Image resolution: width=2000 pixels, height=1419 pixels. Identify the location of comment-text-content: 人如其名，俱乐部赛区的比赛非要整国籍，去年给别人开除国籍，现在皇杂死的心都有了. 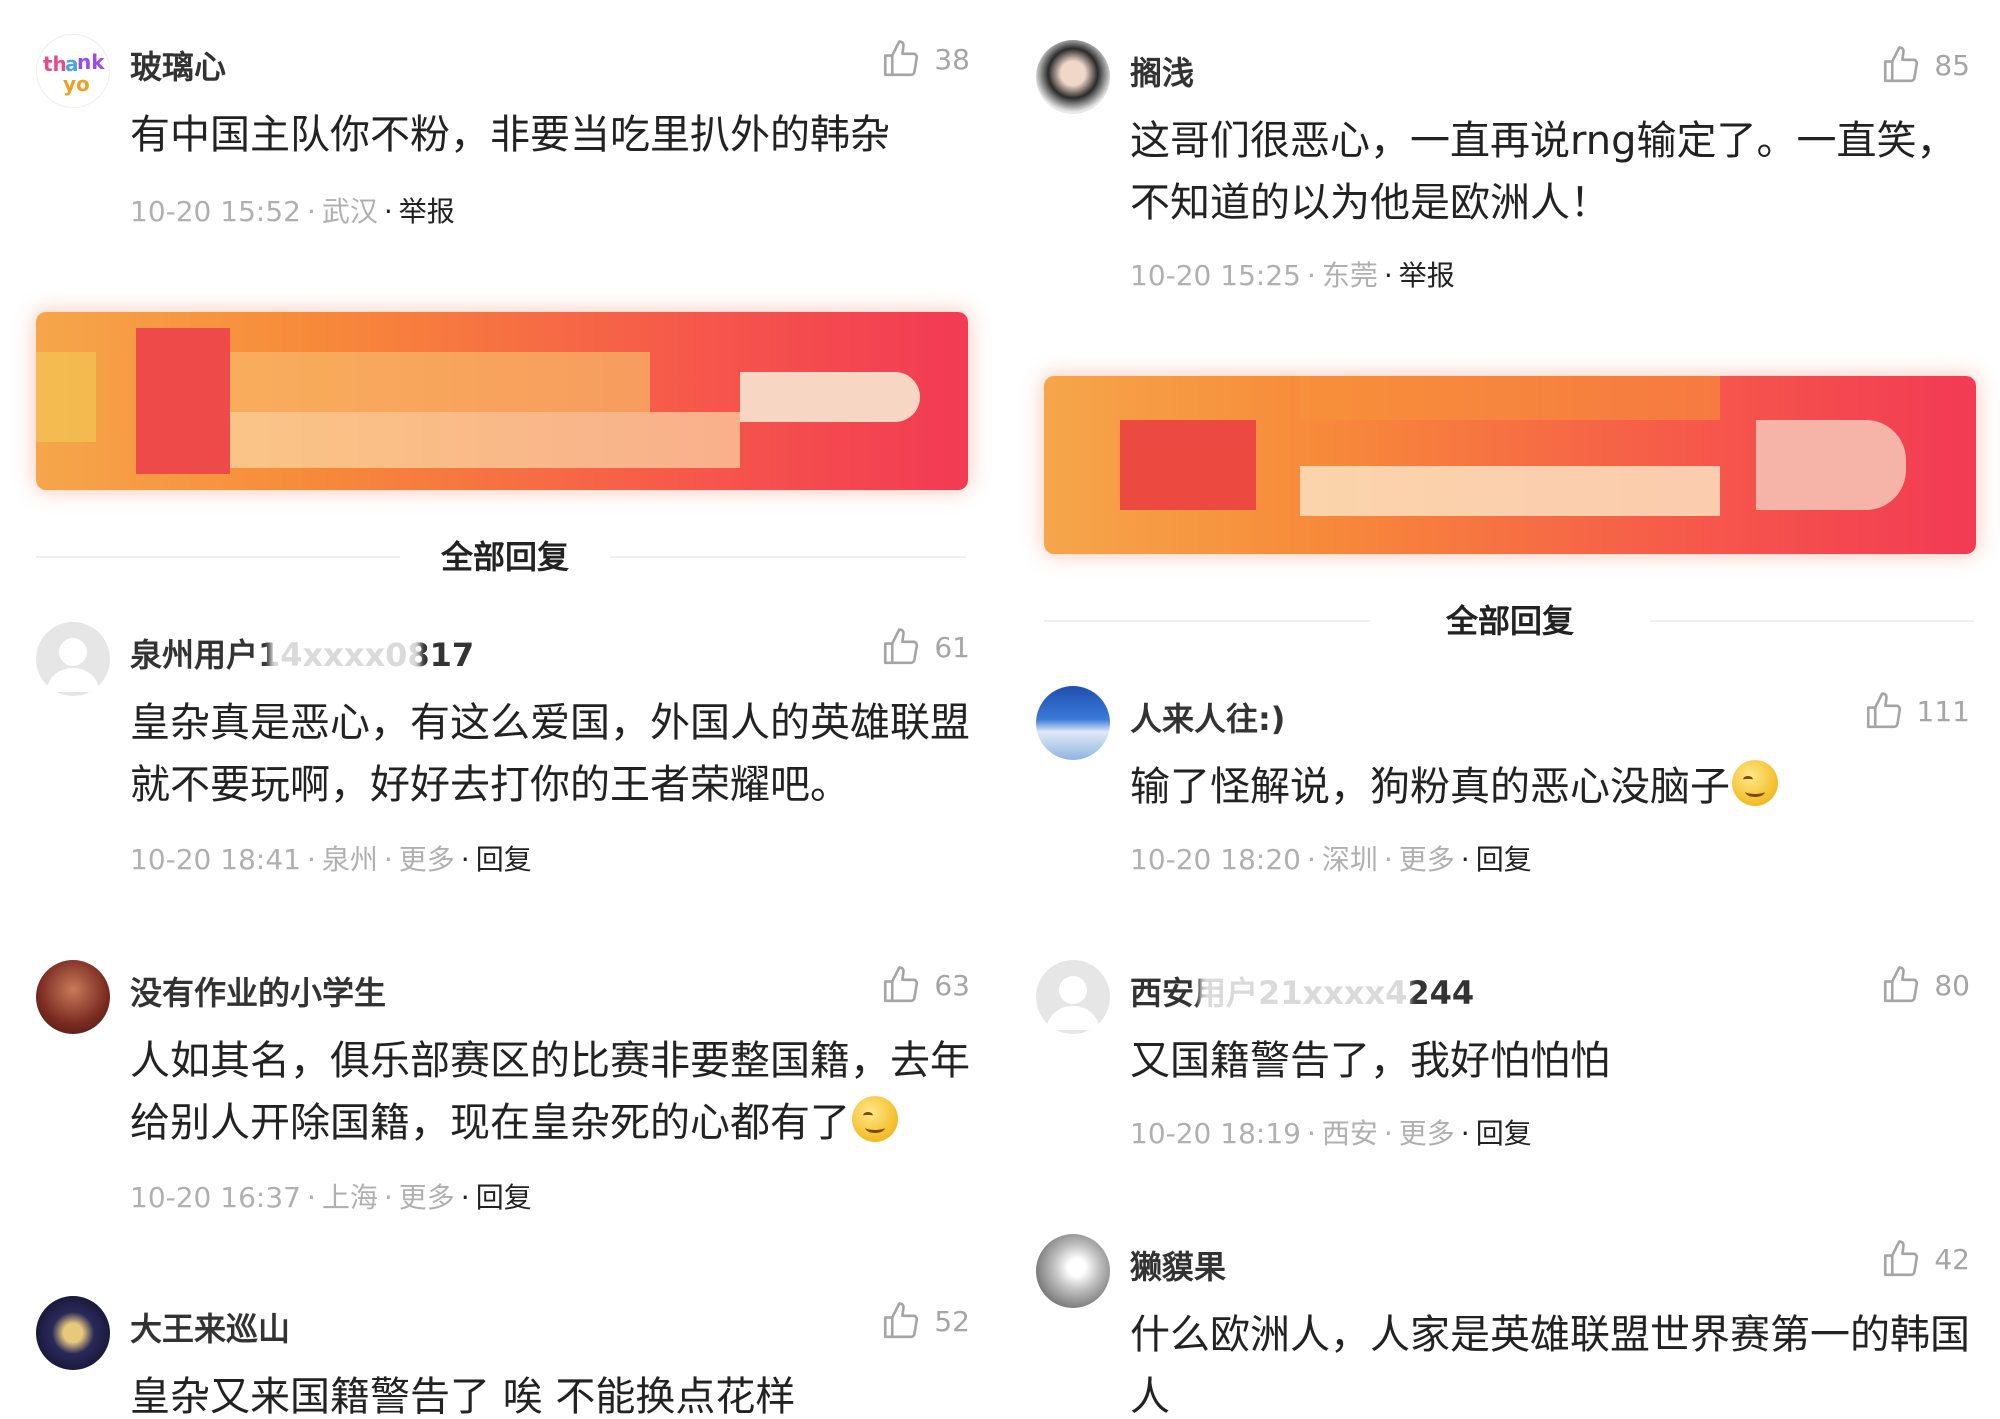
(550, 1092).